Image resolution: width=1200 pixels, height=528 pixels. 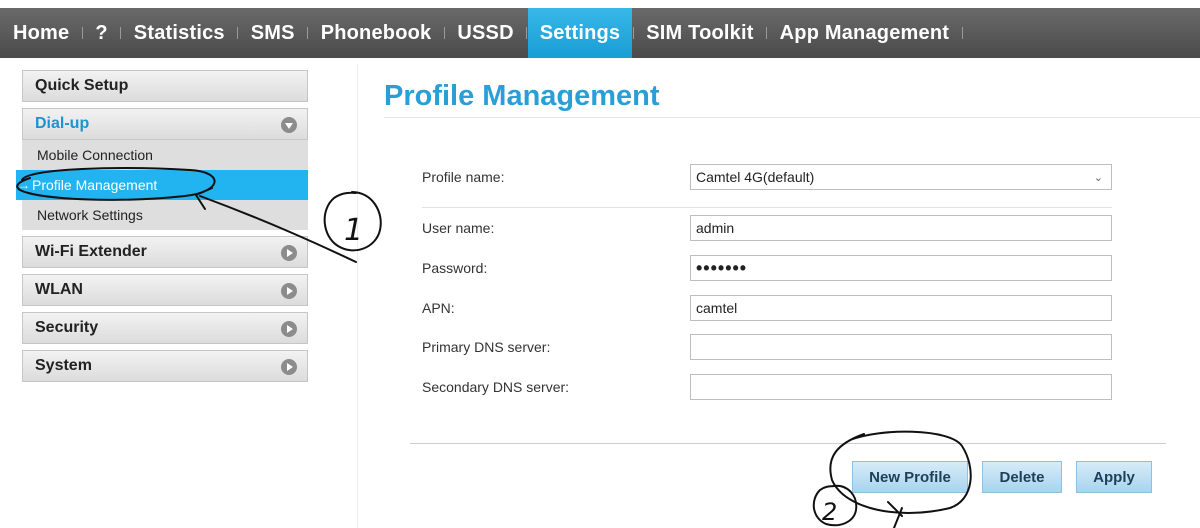 I want to click on sidebar-subitem-profile-management: → Profile Management, so click(x=162, y=185).